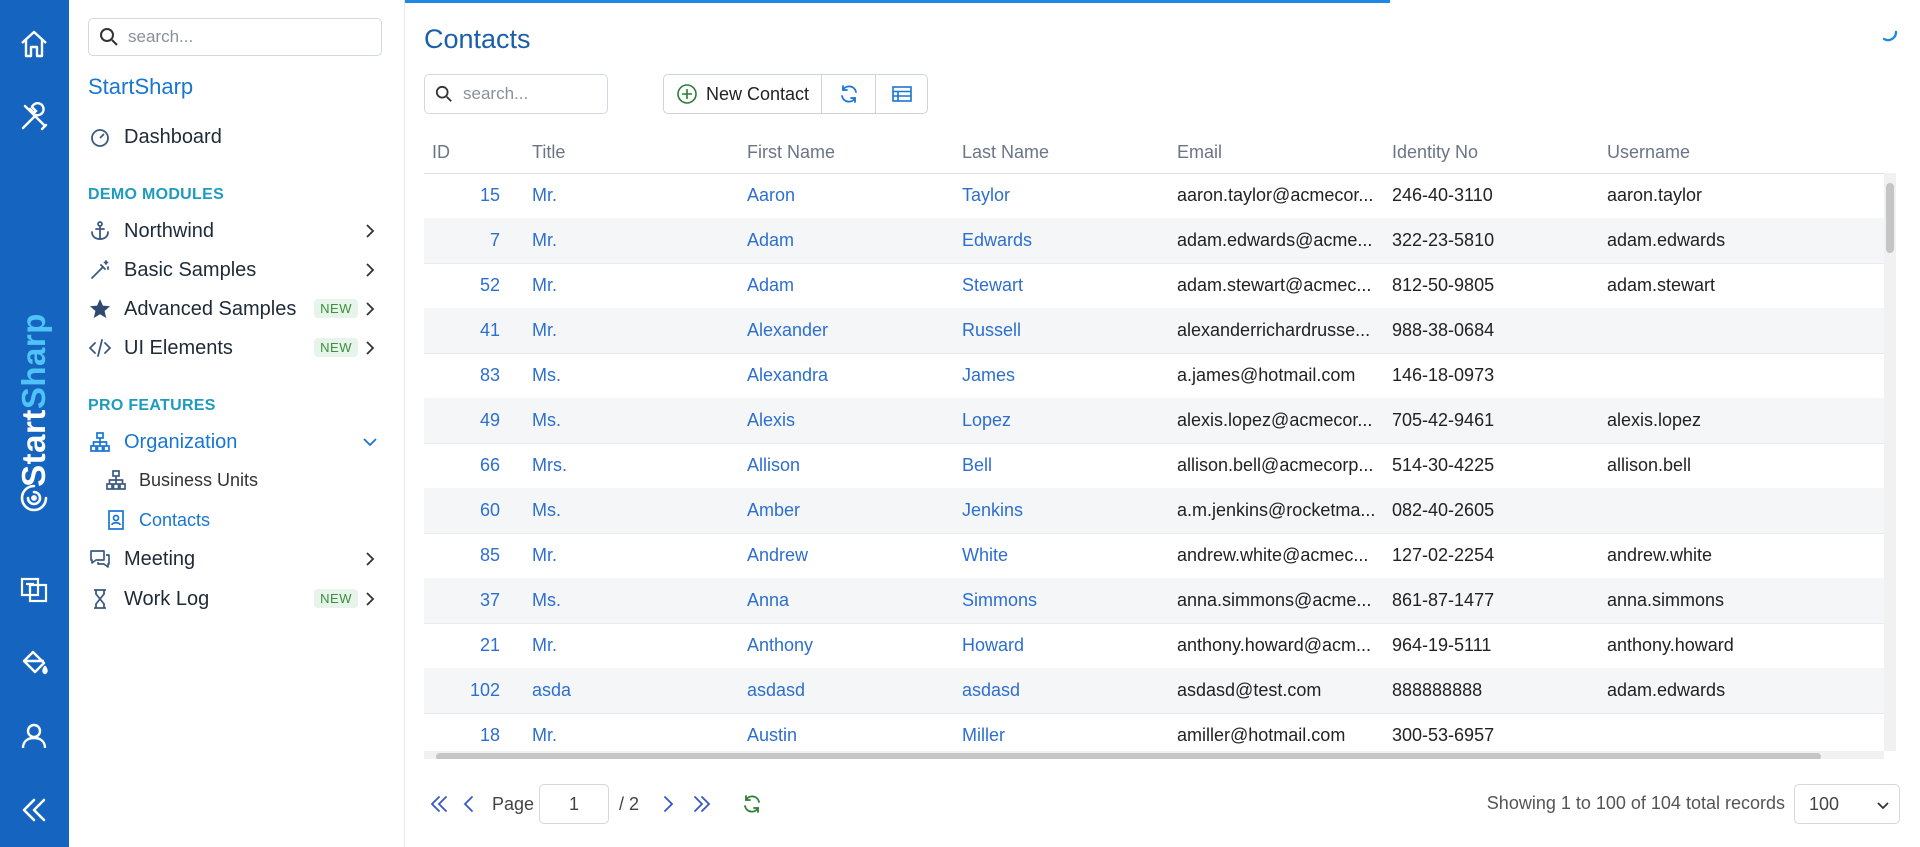  Describe the element at coordinates (902, 94) in the screenshot. I see `column-picker-button` at that location.